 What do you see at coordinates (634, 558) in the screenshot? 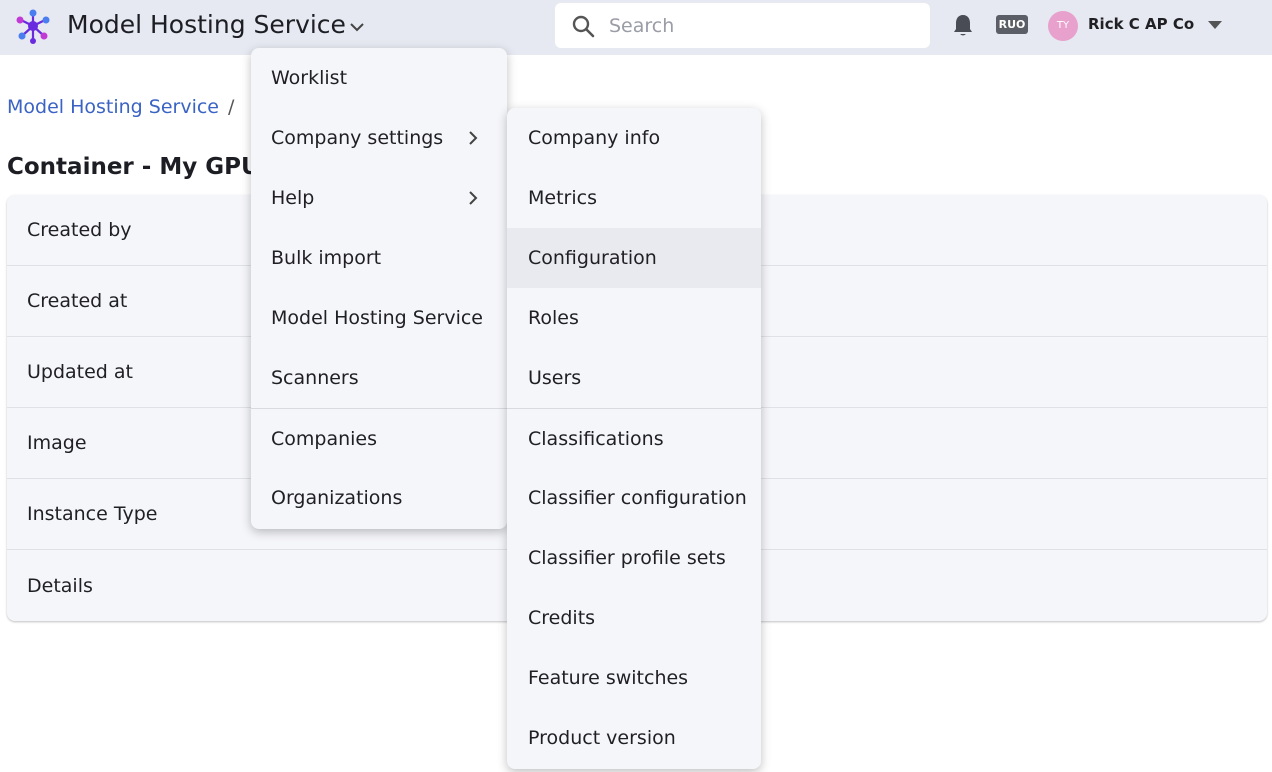
I see `submenu-item-classifier-profile-sets: Classifier profile sets` at bounding box center [634, 558].